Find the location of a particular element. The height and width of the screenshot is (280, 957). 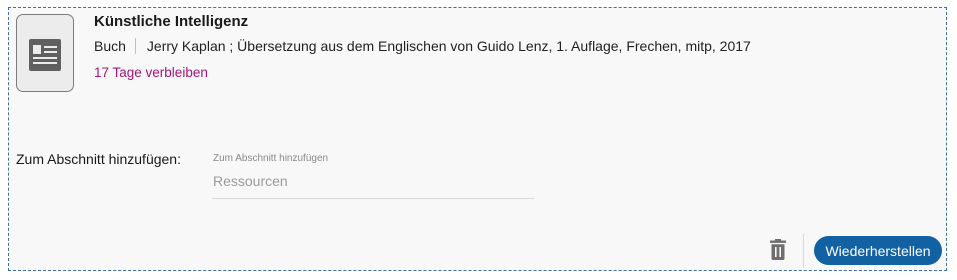

section-field-label: Zum Abschnitt hinzufügen is located at coordinates (271, 158).